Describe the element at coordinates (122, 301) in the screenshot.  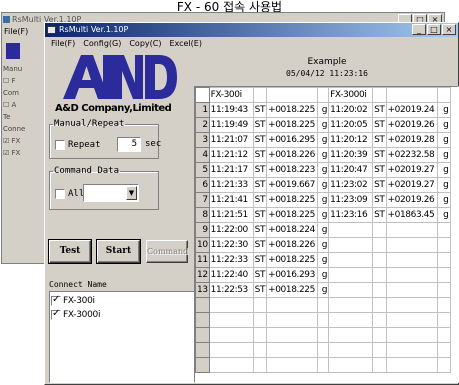
I see `list-item: FX-300i` at that location.